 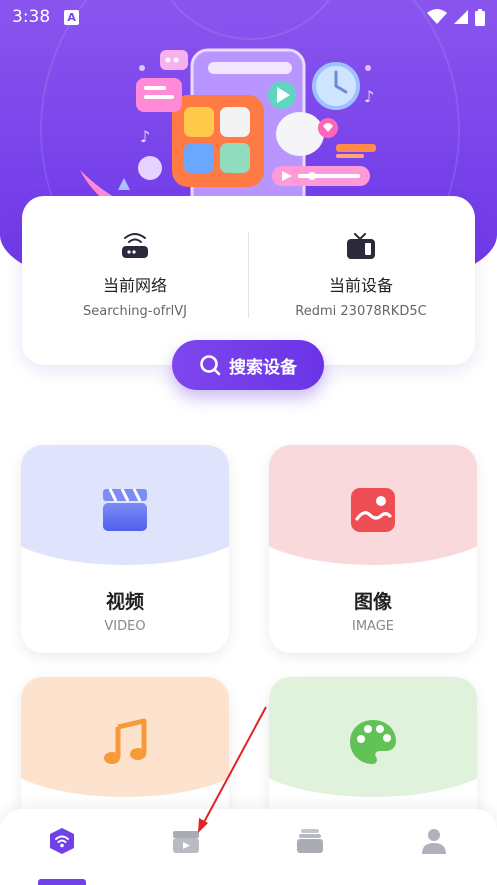 I want to click on image-icon, so click(x=373, y=510).